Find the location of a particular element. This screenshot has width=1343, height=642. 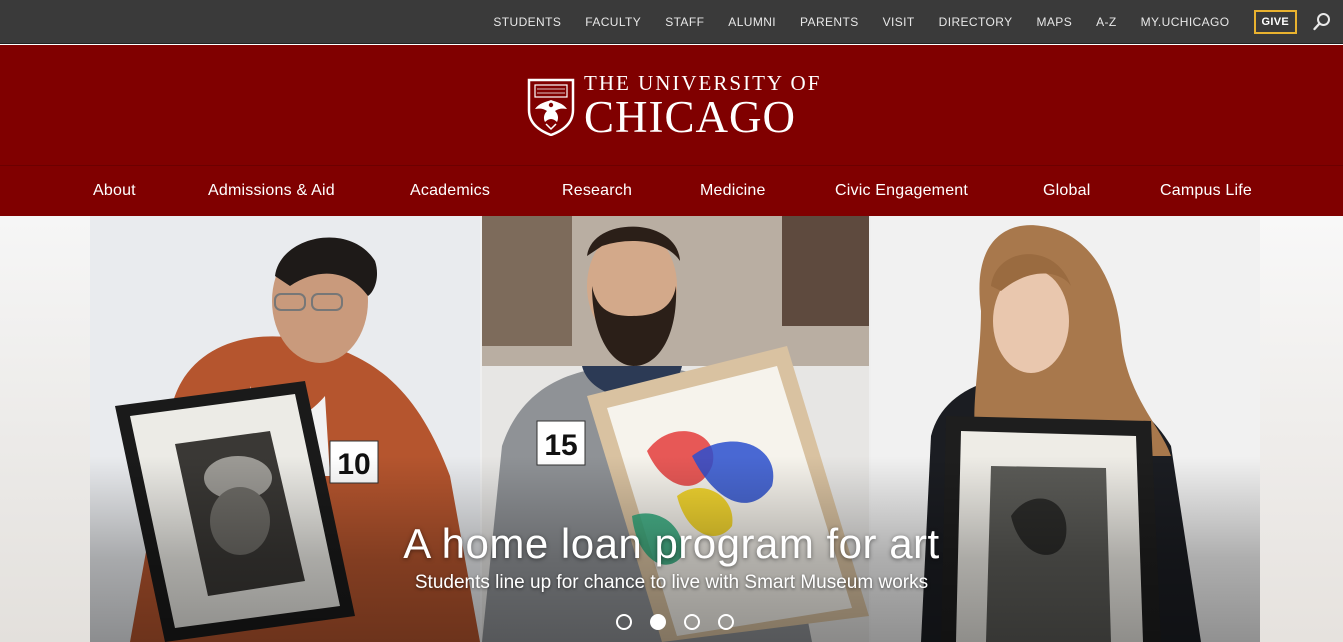

phoenix-shield-icon is located at coordinates (551, 107).